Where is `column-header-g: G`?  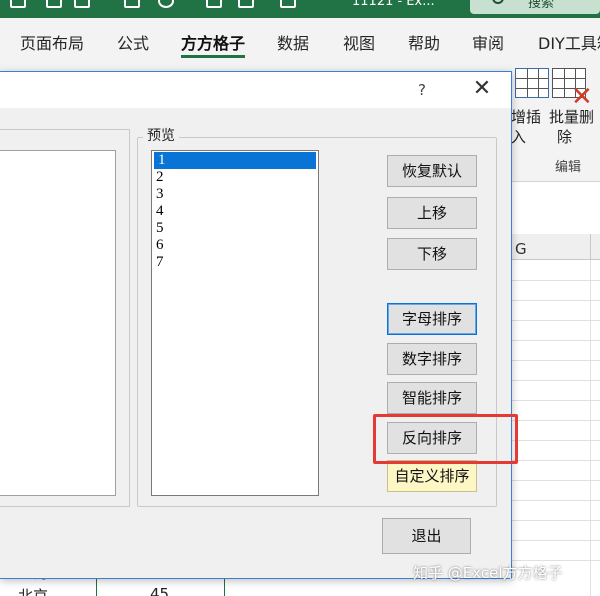
column-header-g: G is located at coordinates (521, 249).